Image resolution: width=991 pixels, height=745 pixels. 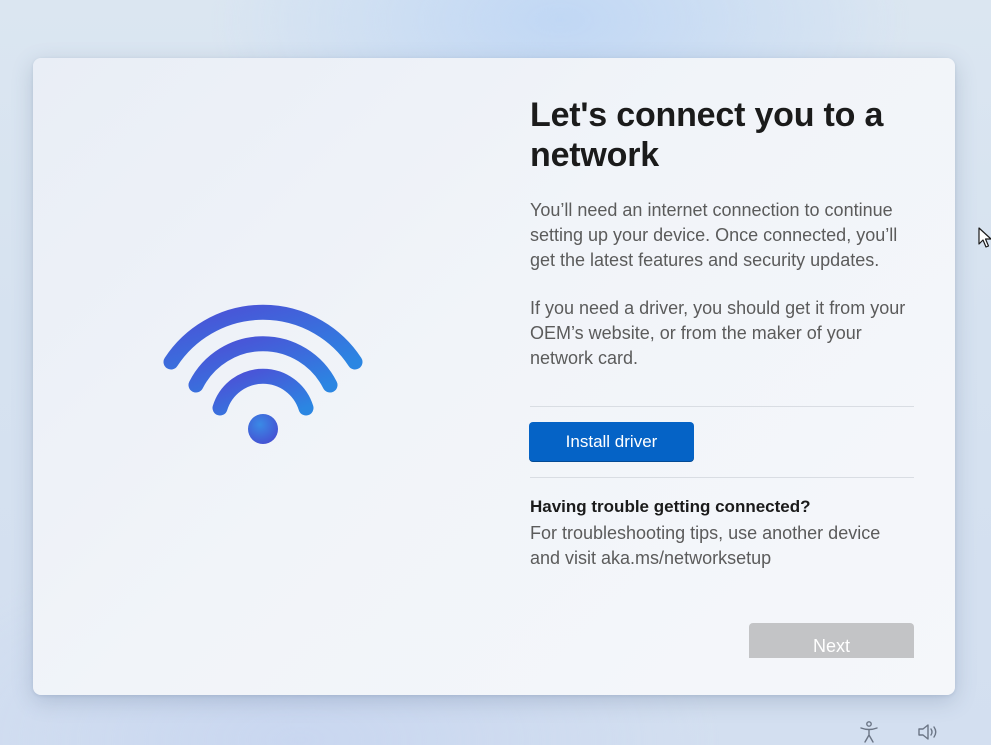 I want to click on wifi-icon, so click(x=263, y=374).